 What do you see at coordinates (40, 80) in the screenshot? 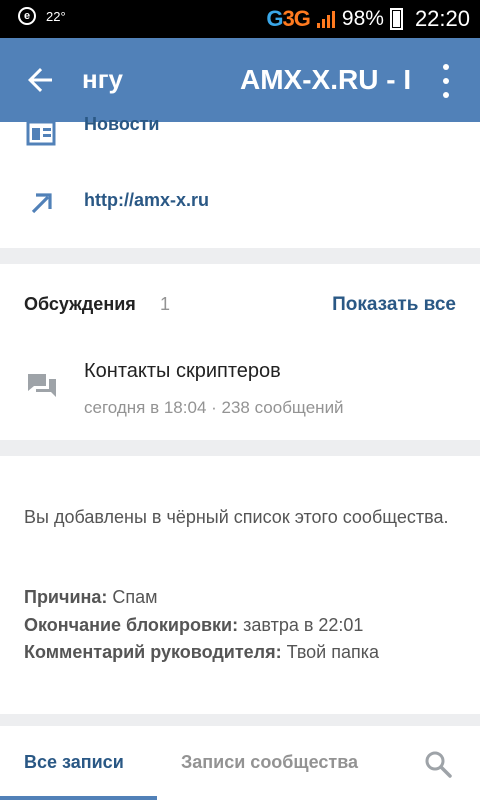
I see `back-arrow-icon` at bounding box center [40, 80].